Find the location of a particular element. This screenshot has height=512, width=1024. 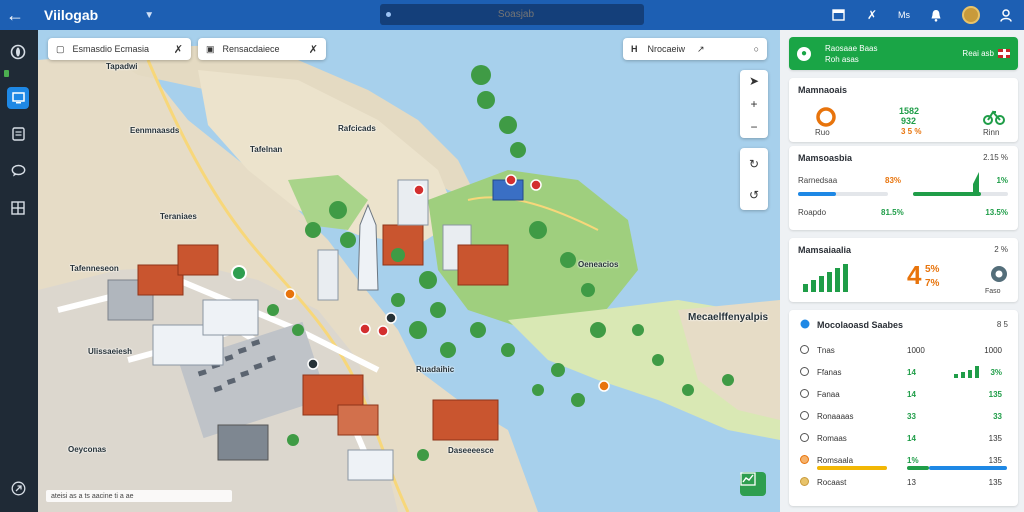

banner-right-text: Reai asb is located at coordinates (978, 53).